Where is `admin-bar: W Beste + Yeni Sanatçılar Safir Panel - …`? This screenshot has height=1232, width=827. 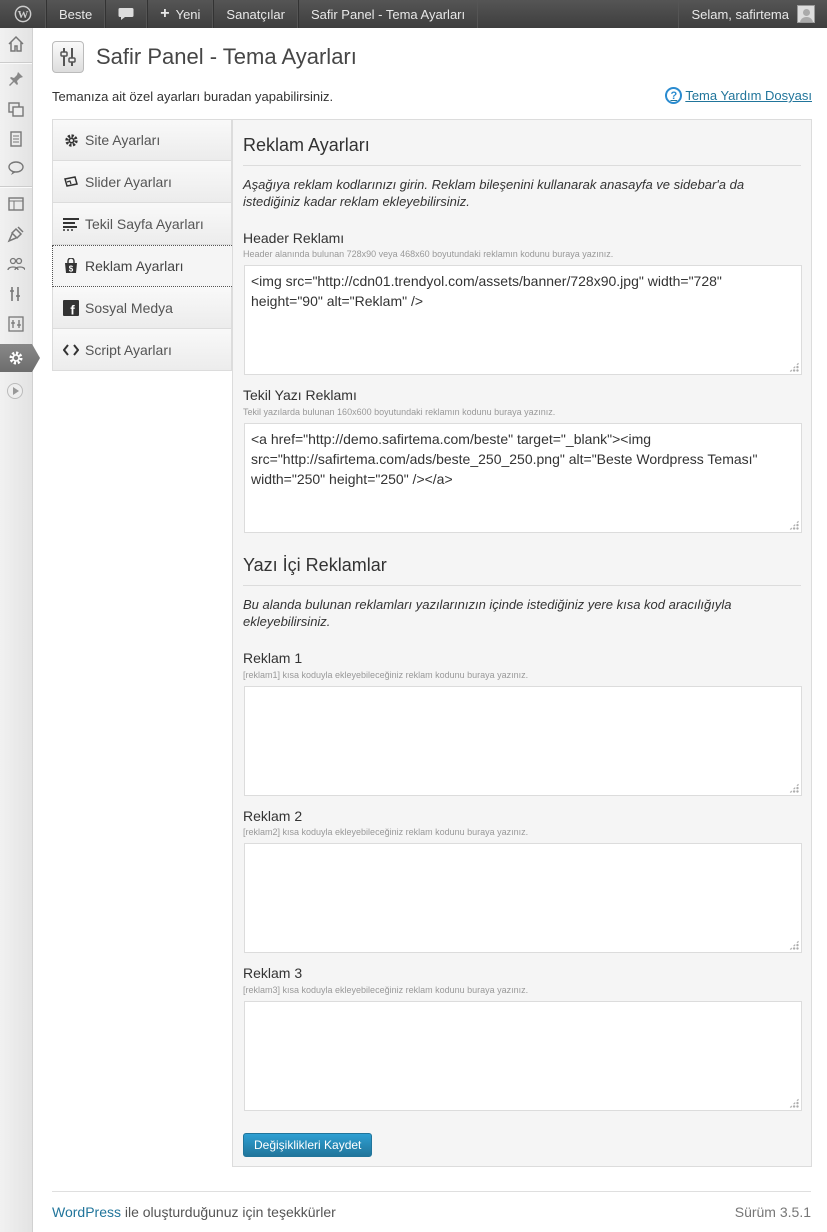 admin-bar: W Beste + Yeni Sanatçılar Safir Panel - … is located at coordinates (413, 14).